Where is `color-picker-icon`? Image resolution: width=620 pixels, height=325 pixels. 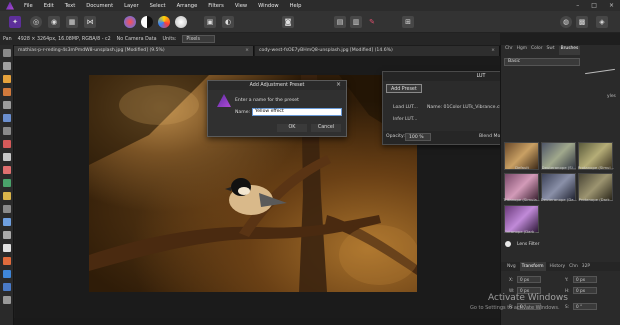 color-picker-icon is located at coordinates (7, 79).